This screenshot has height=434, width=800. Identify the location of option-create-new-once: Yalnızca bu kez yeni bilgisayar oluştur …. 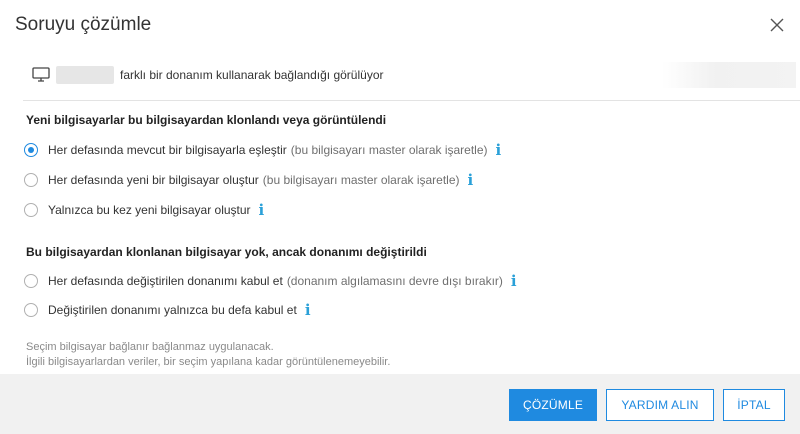
(144, 210).